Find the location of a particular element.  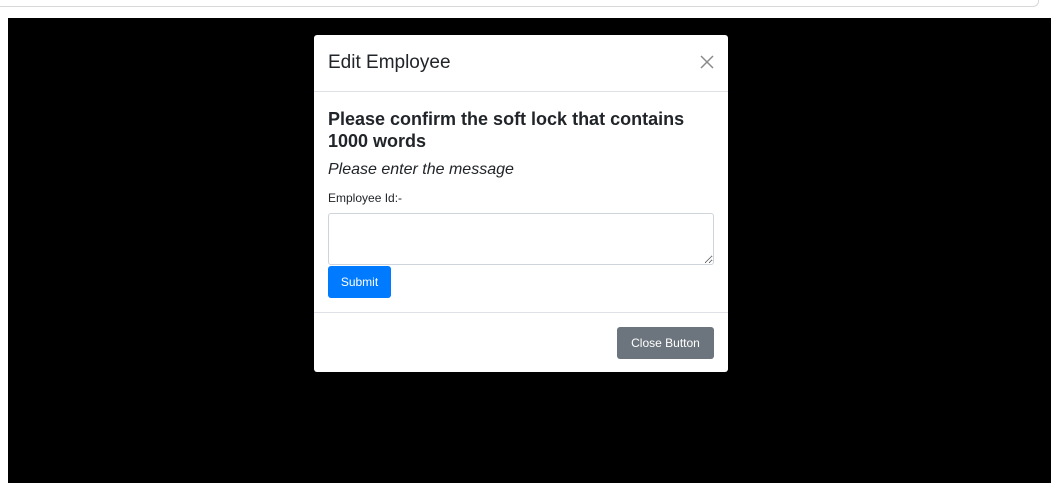

close-button: Close Button is located at coordinates (665, 343).